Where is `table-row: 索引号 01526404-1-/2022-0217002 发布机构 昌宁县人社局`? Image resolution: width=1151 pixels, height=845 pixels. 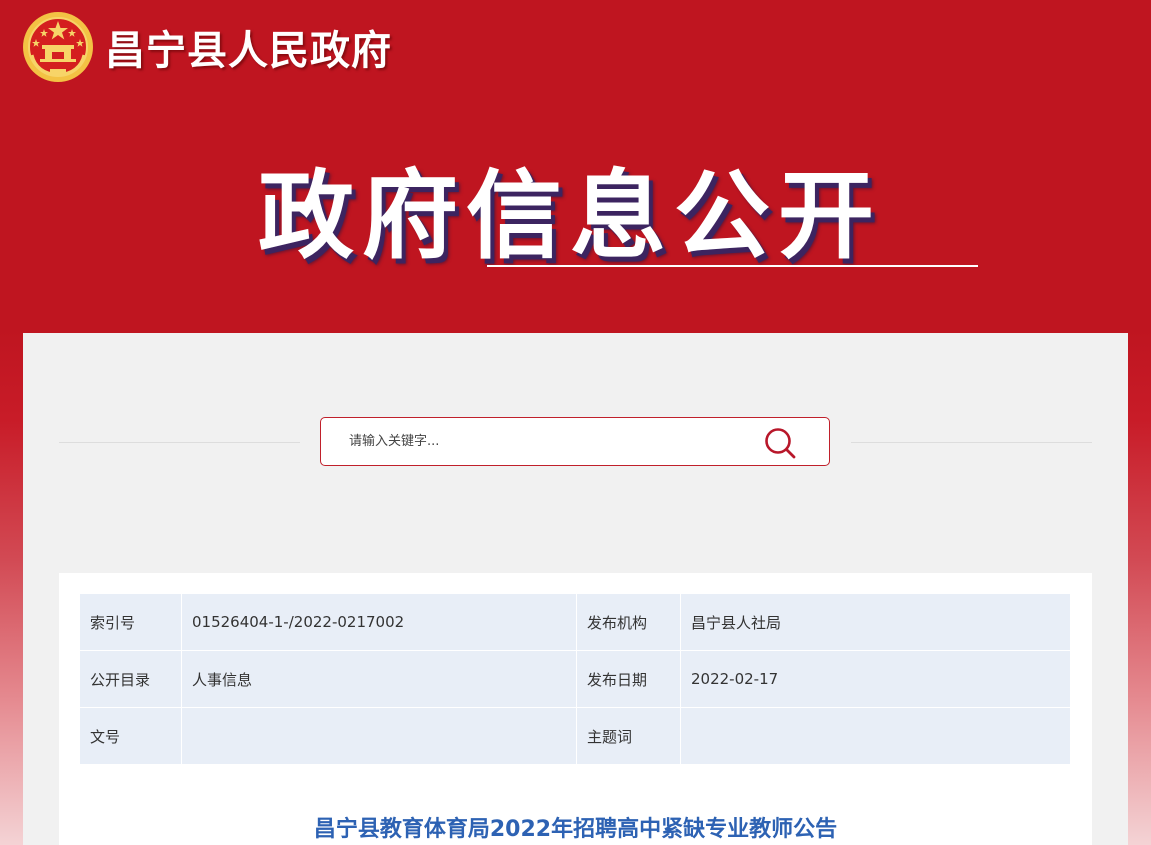
table-row: 索引号 01526404-1-/2022-0217002 发布机构 昌宁县人社局 is located at coordinates (575, 622).